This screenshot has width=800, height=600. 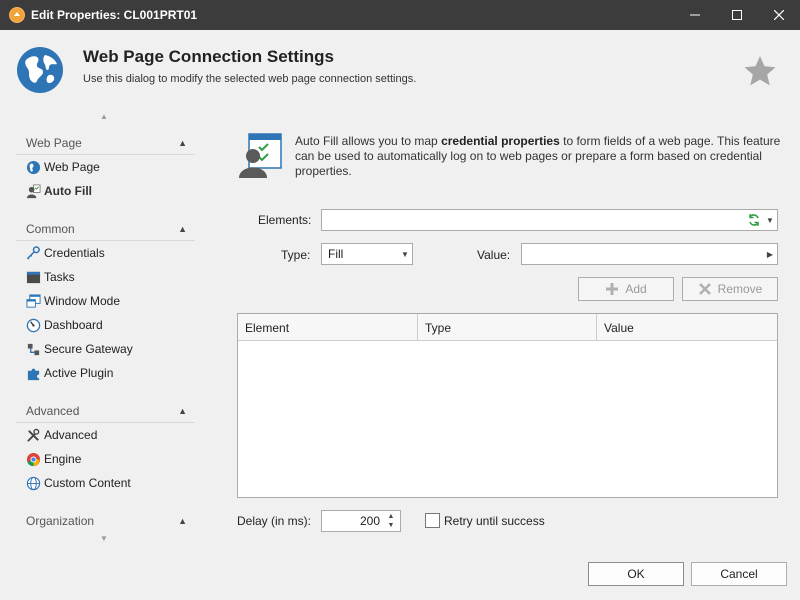 What do you see at coordinates (54, 142) in the screenshot?
I see `nav-group-label: Web Page` at bounding box center [54, 142].